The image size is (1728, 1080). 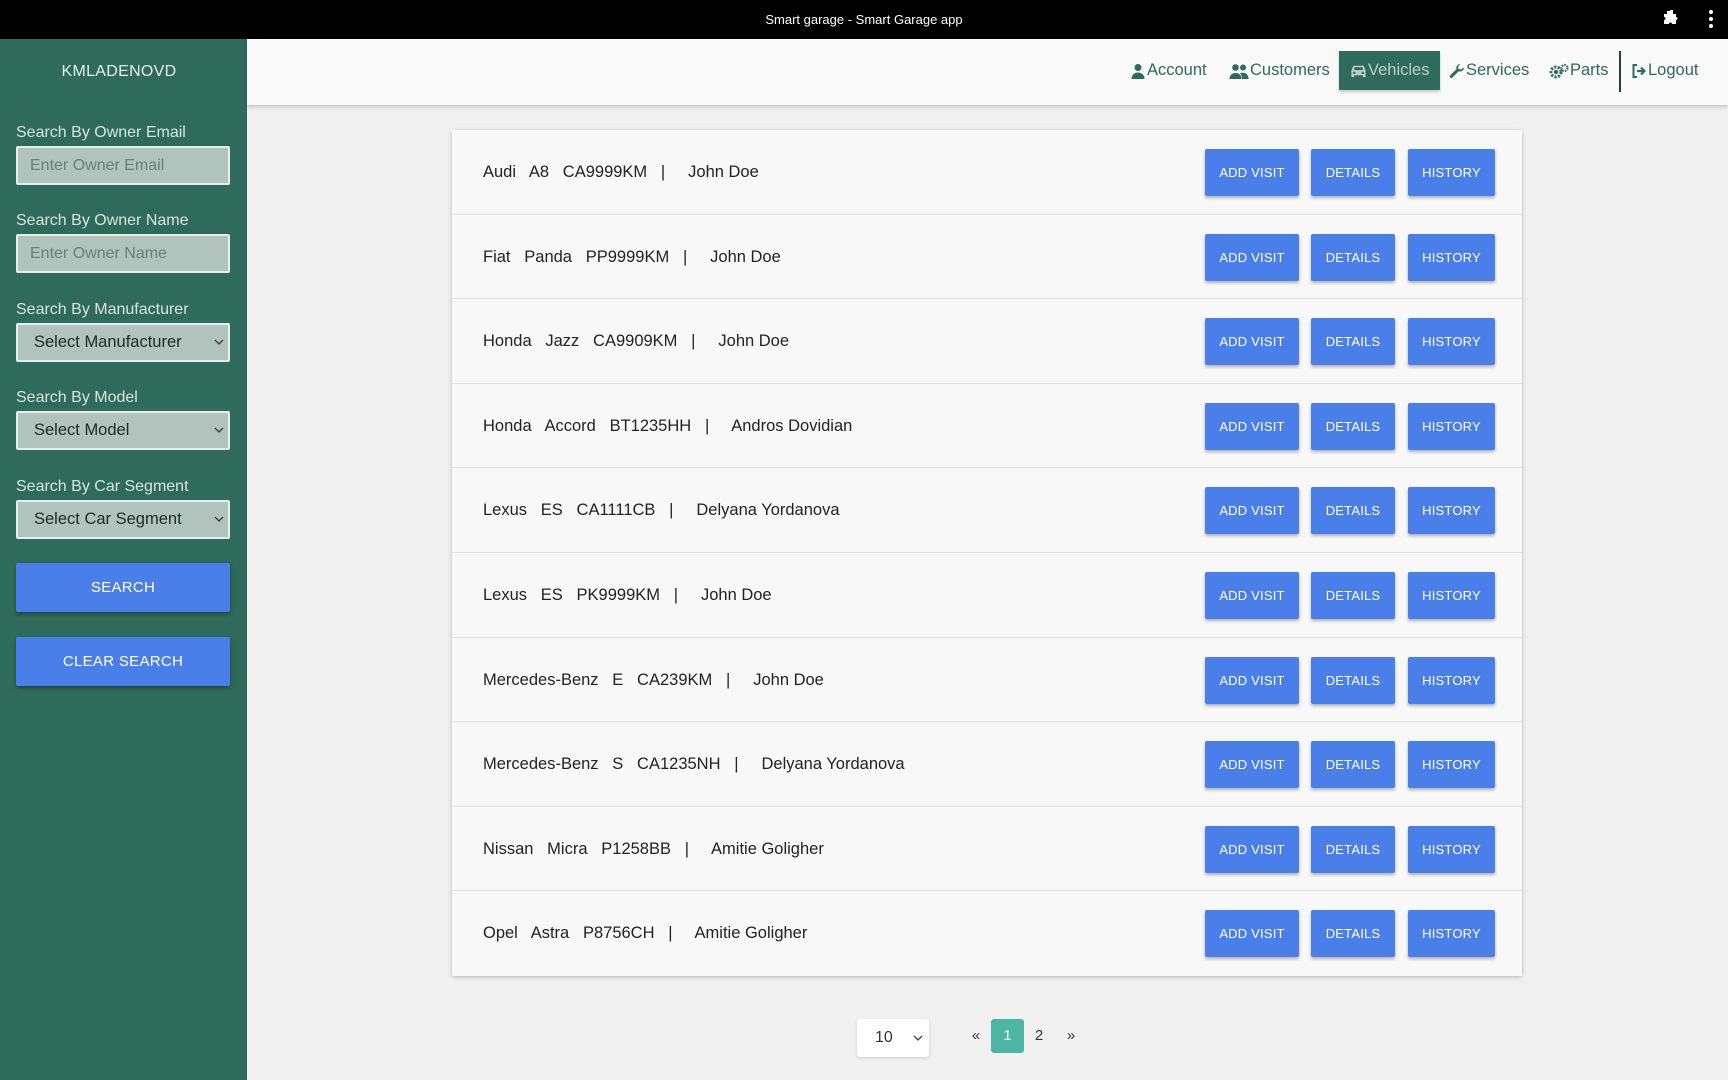 I want to click on search-button: SEARCH, so click(x=123, y=587).